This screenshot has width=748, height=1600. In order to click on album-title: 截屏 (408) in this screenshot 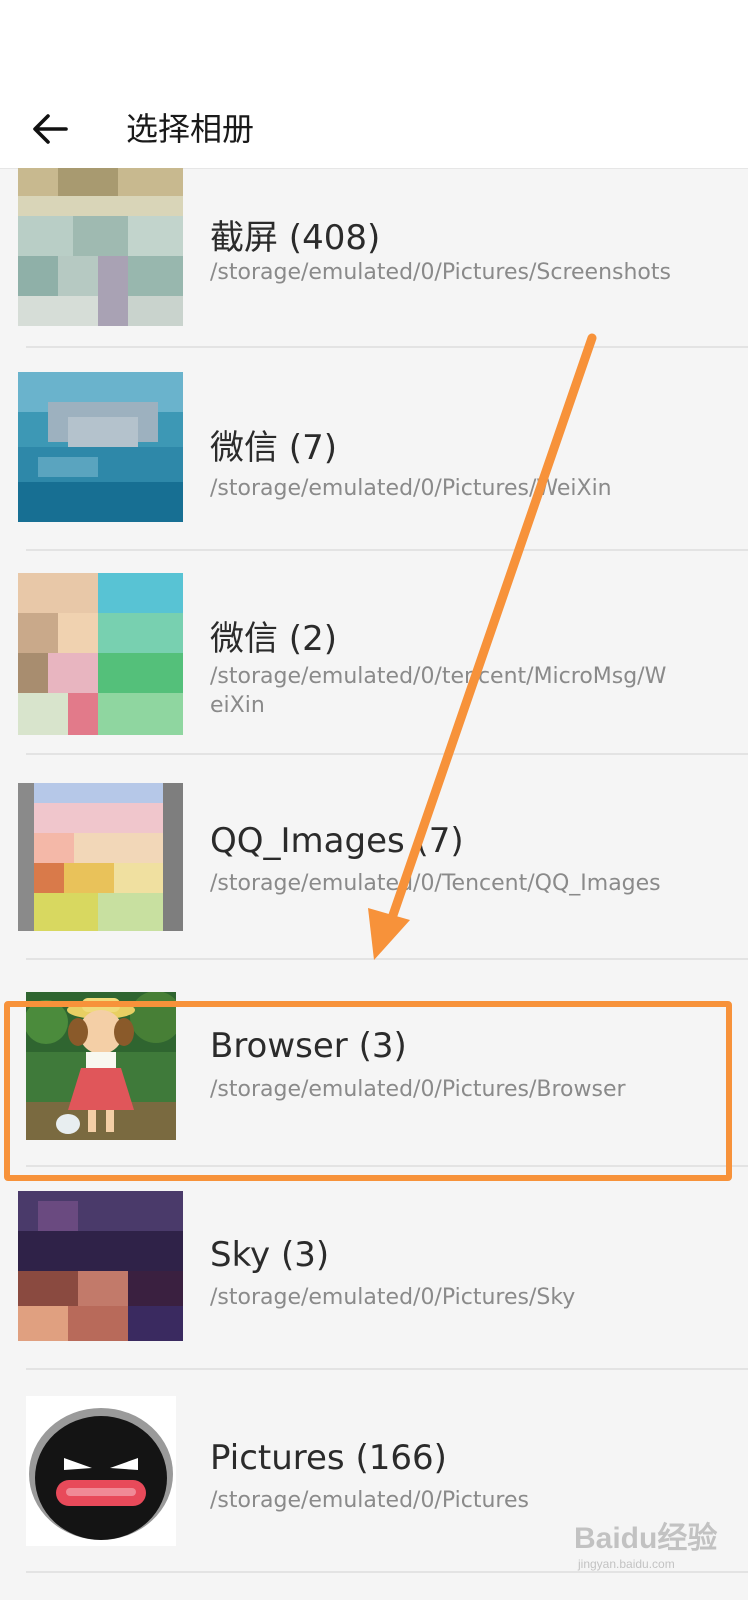, I will do `click(295, 238)`.